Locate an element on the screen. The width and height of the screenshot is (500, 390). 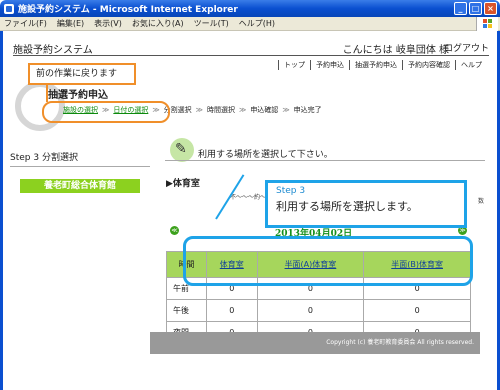
step-time: 時間選択 is located at coordinates (220, 110).